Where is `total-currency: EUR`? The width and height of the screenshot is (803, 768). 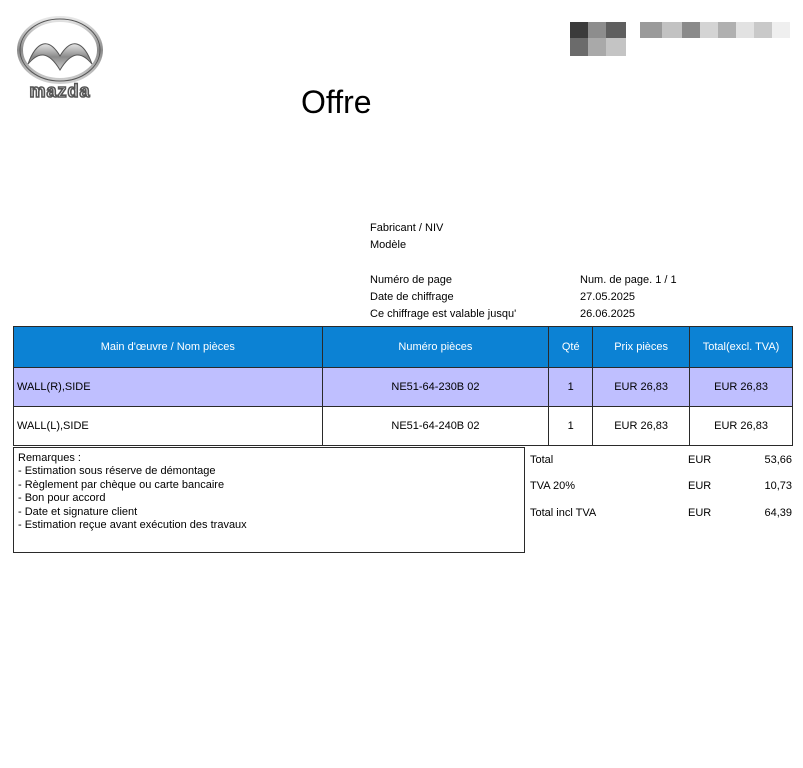
total-currency: EUR is located at coordinates (700, 460).